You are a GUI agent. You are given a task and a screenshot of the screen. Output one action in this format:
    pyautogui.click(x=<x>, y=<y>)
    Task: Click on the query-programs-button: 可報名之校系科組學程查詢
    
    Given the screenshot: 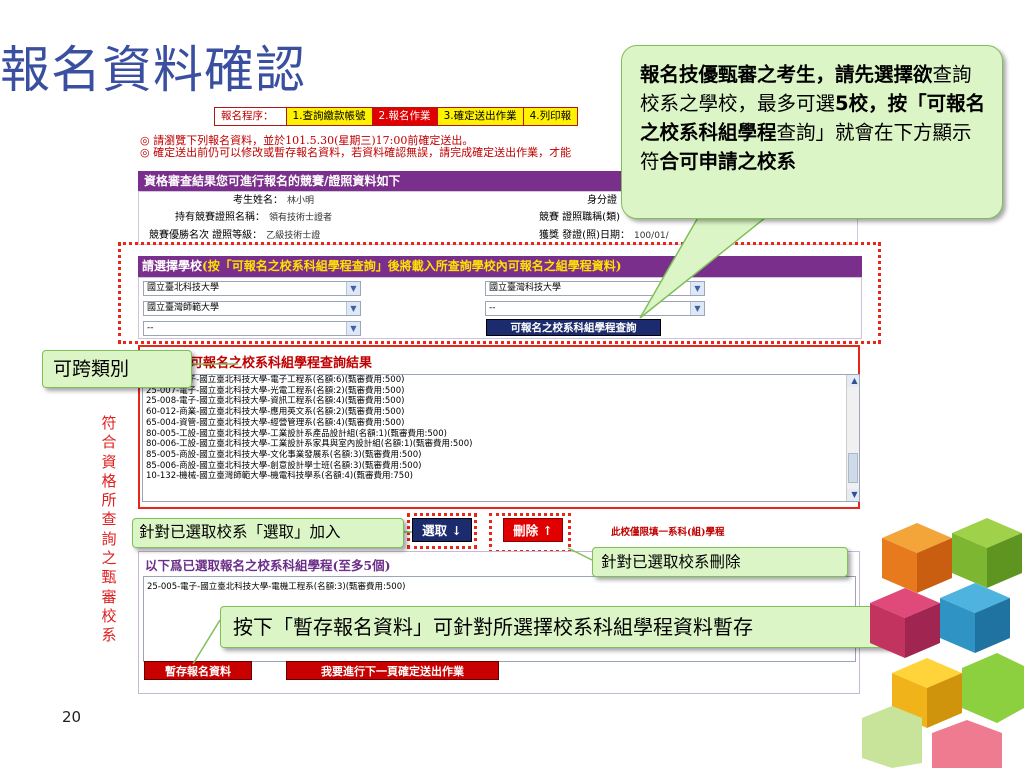 What is the action you would take?
    pyautogui.click(x=573, y=327)
    